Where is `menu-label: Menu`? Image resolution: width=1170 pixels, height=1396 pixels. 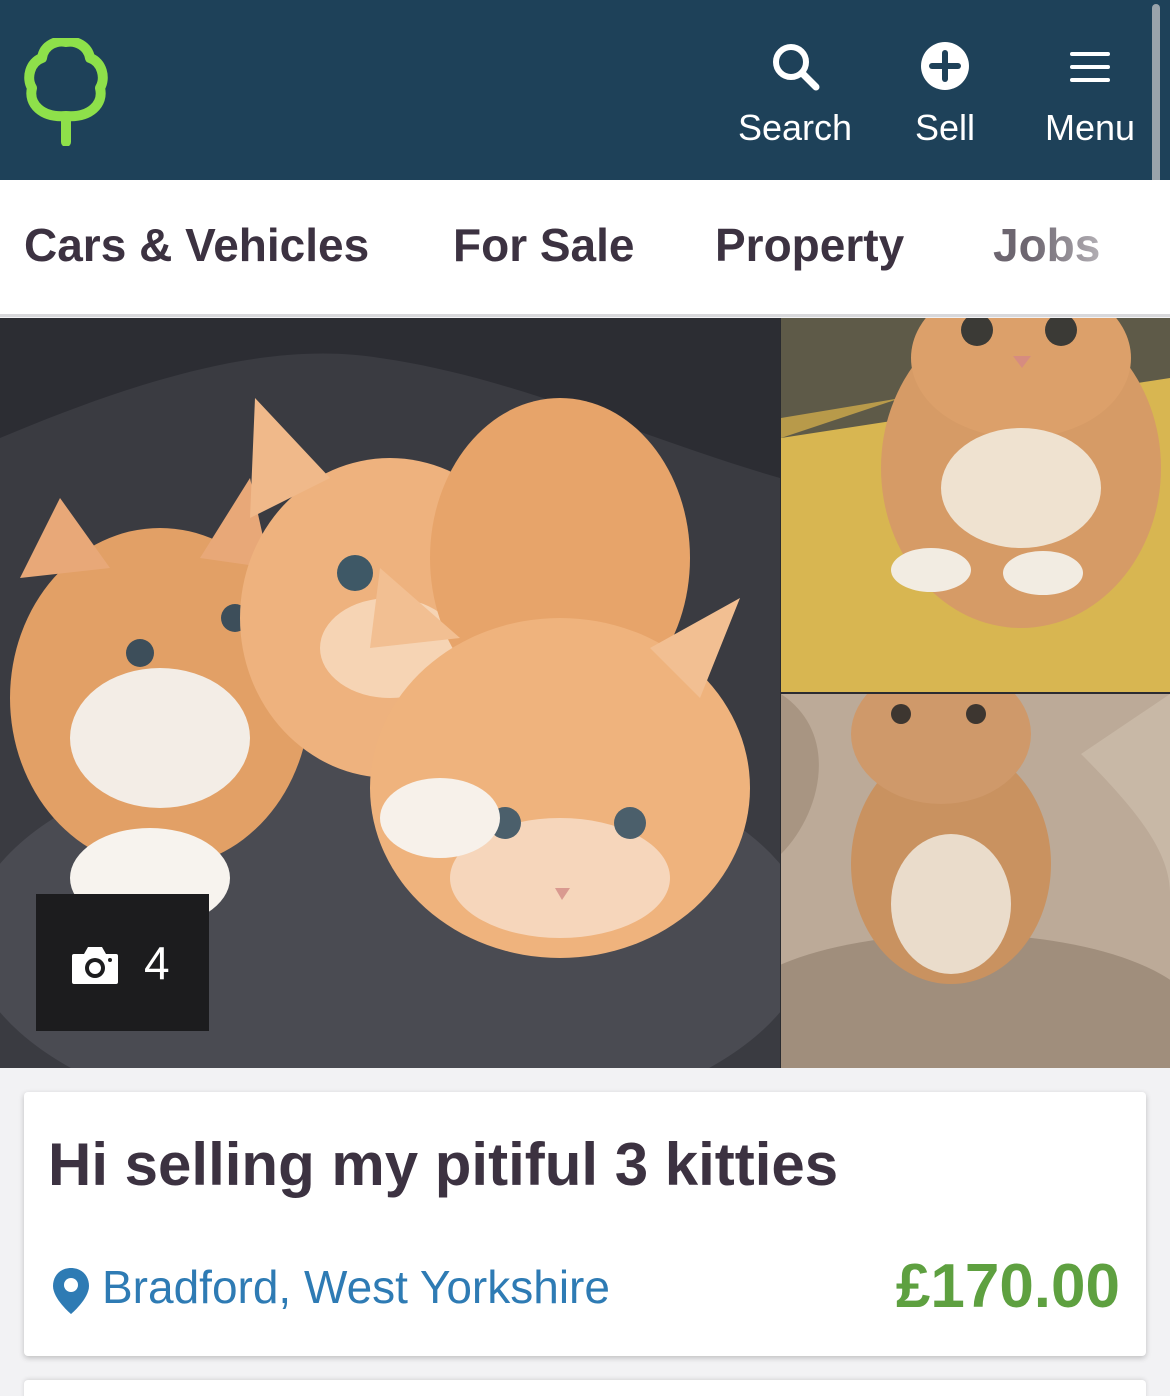 menu-label: Menu is located at coordinates (1090, 127).